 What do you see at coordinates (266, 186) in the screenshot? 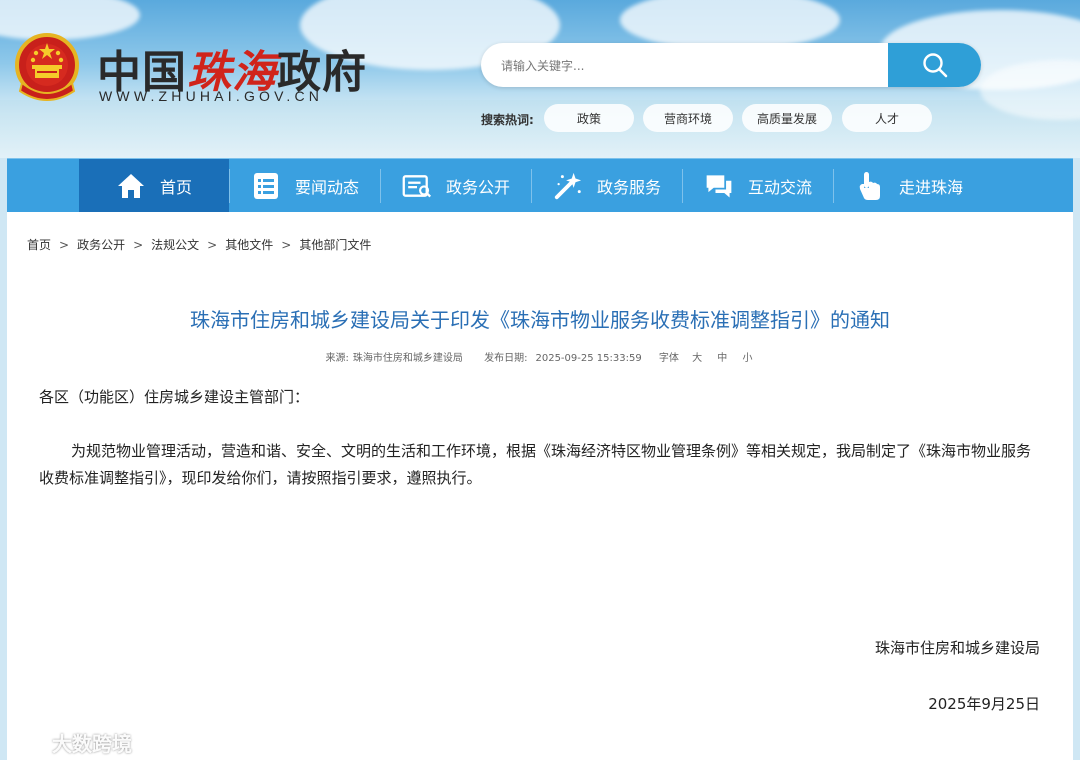
I see `news-list-icon` at bounding box center [266, 186].